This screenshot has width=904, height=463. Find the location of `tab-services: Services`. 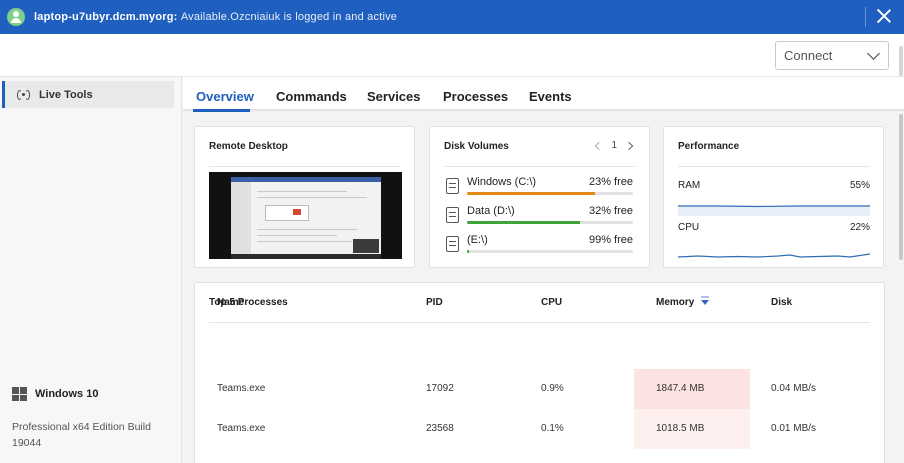

tab-services: Services is located at coordinates (394, 96).